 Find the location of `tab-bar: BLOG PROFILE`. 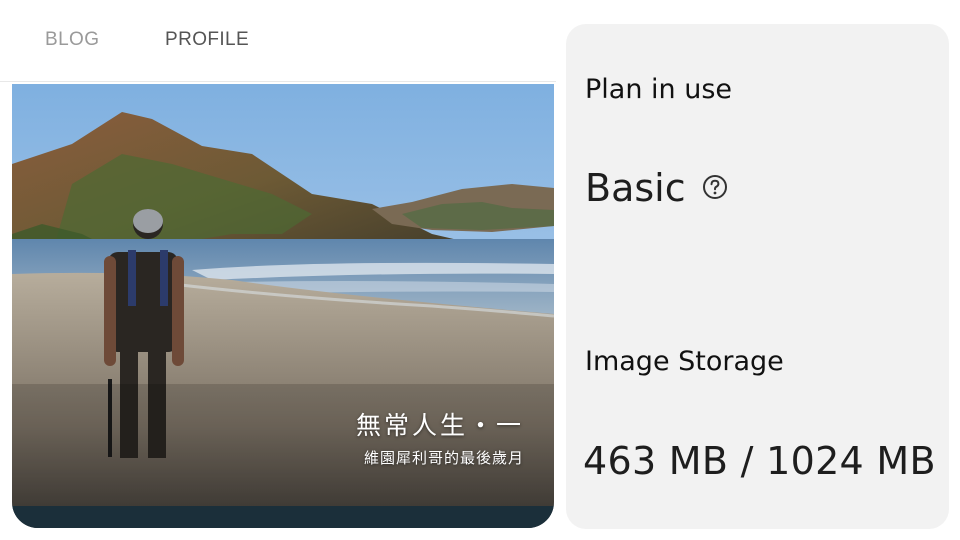

tab-bar: BLOG PROFILE is located at coordinates (278, 41).